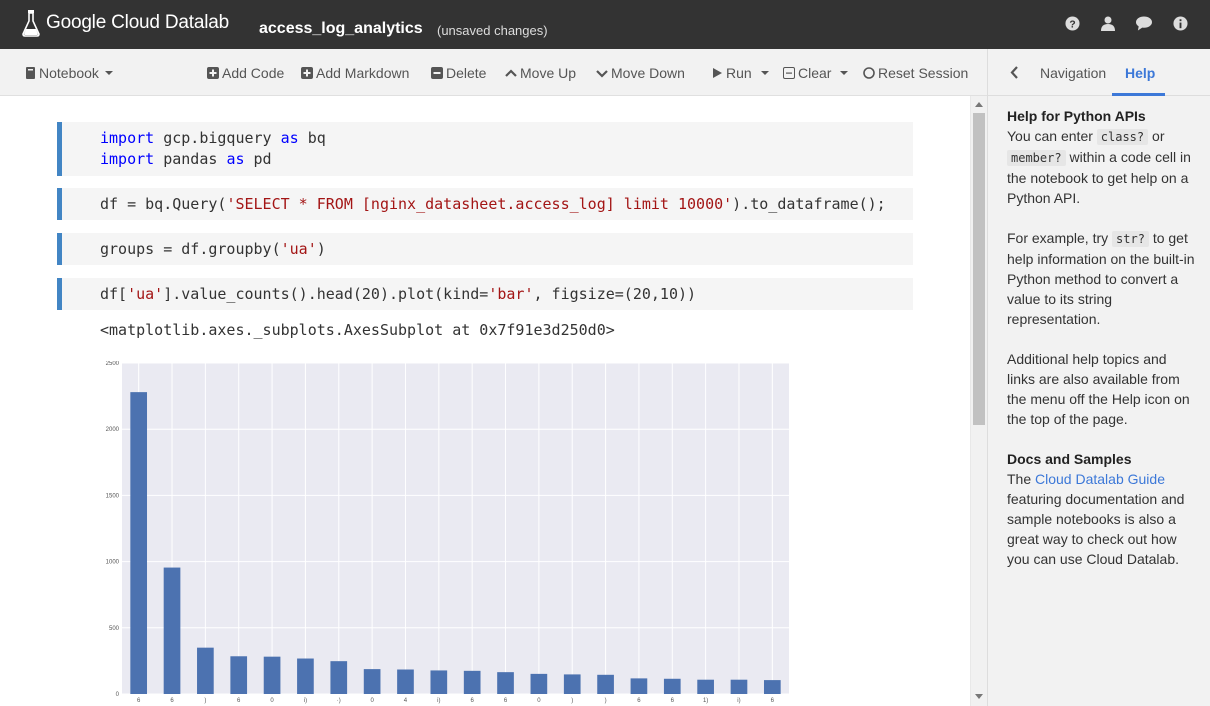 The height and width of the screenshot is (706, 1210). I want to click on code-line: import pandas as pd, so click(186, 159).